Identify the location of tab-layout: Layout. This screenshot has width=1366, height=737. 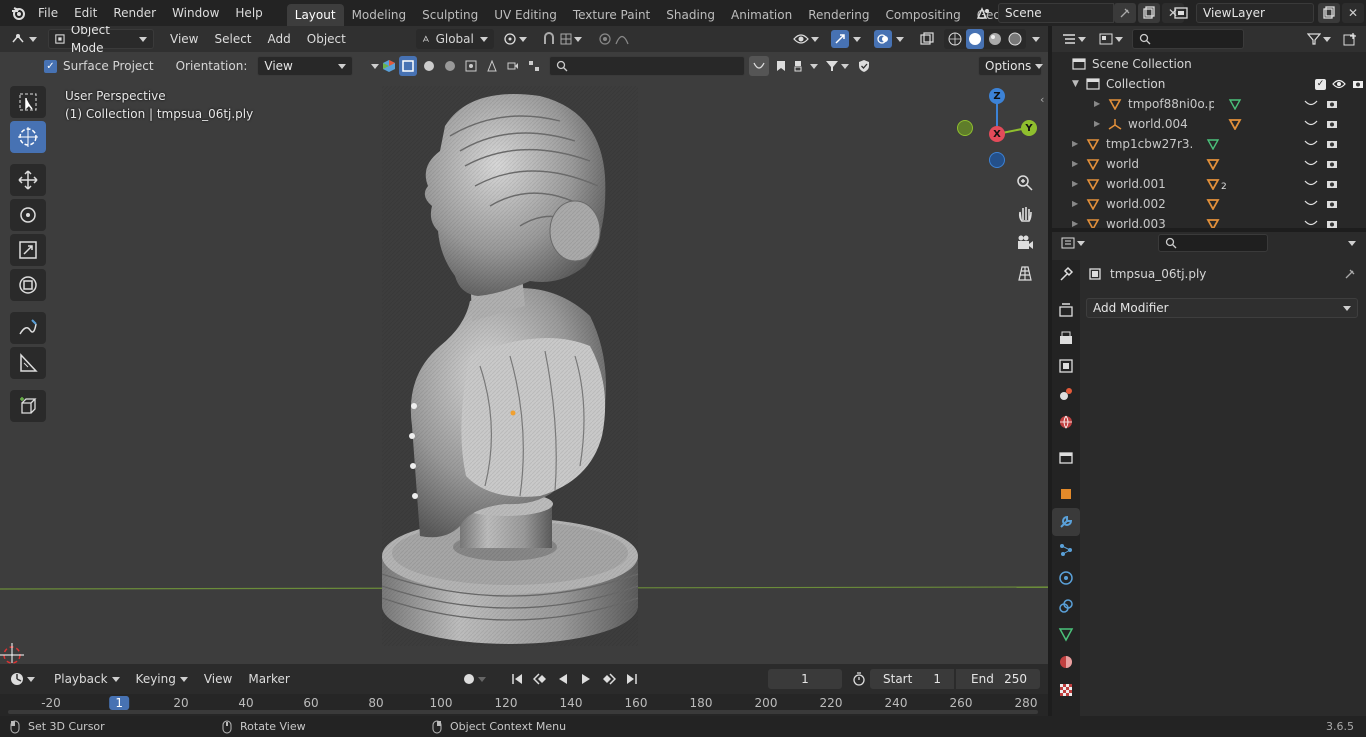
(315, 14).